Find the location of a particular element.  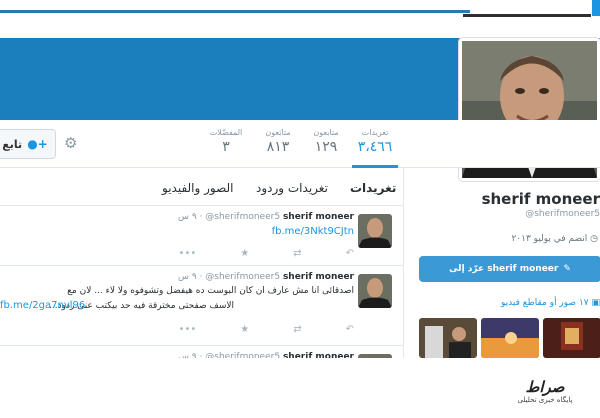

tweet-link: fb.me/3Nkt9CJtn is located at coordinates (313, 231).